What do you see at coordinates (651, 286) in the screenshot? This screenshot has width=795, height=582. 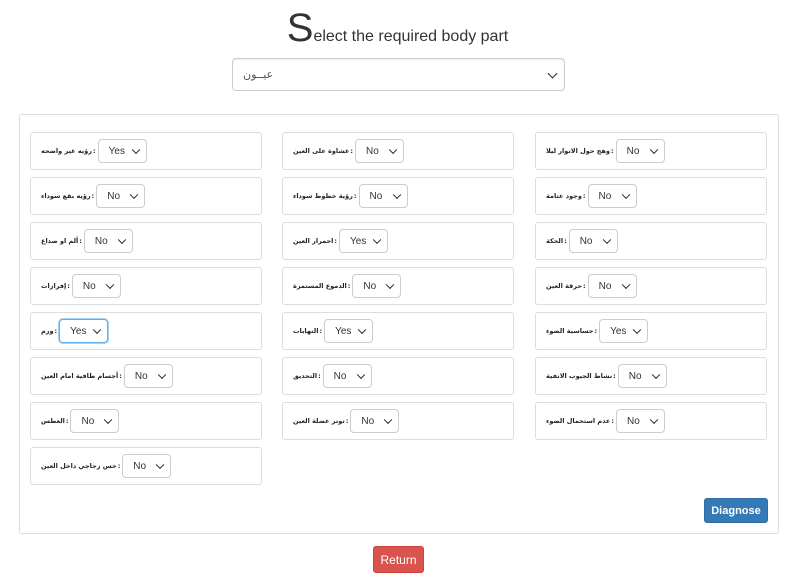 I see `symptom-card: حرقة العين: No` at bounding box center [651, 286].